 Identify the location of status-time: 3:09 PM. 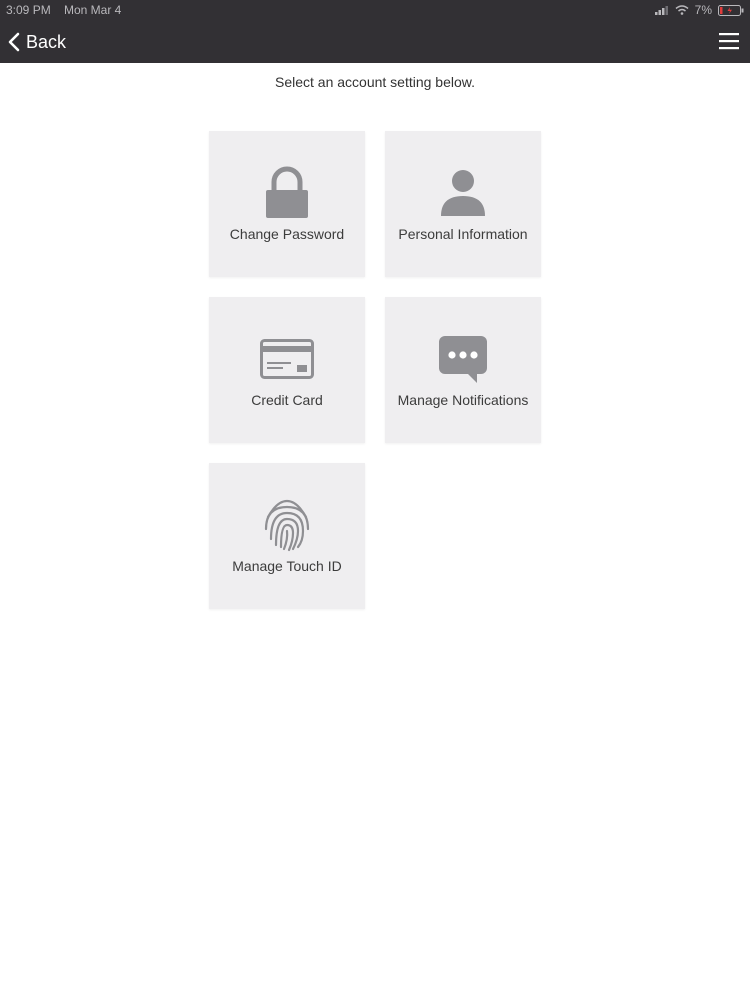
(28, 10).